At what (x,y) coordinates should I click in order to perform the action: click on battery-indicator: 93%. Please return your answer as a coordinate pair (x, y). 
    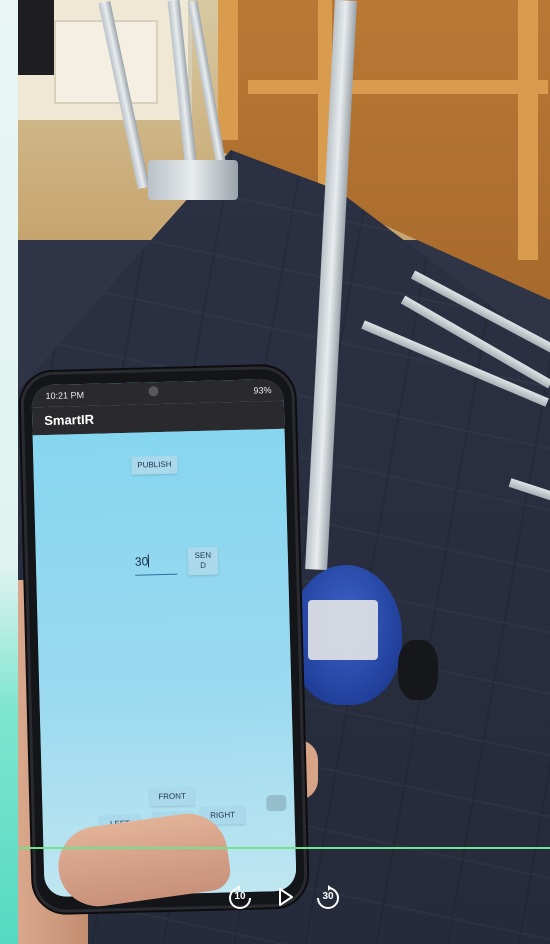
    Looking at the image, I should click on (262, 390).